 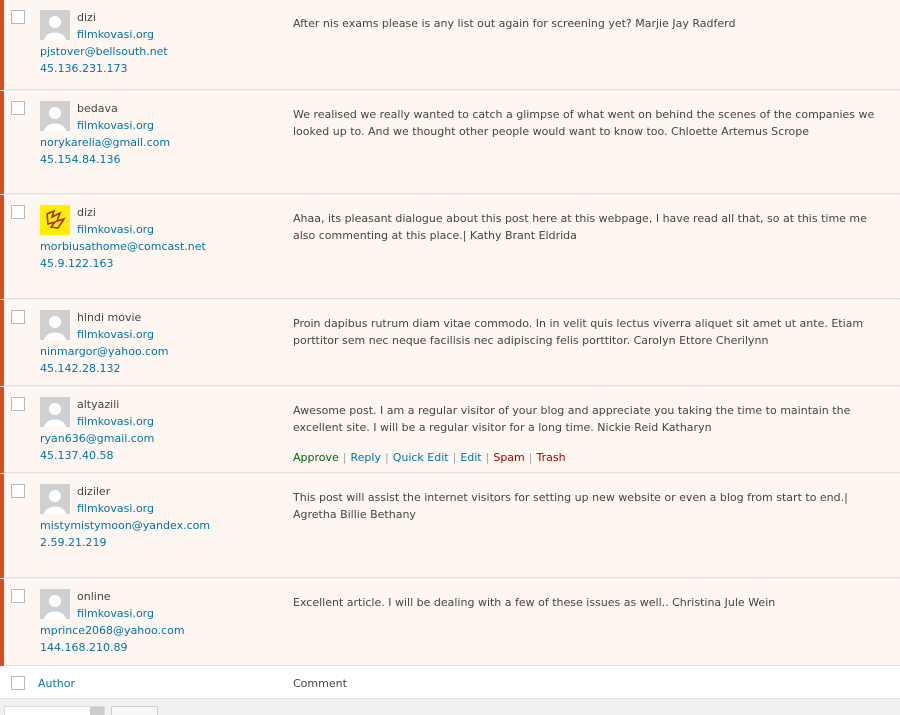 What do you see at coordinates (18, 683) in the screenshot?
I see `select-all-checkbox` at bounding box center [18, 683].